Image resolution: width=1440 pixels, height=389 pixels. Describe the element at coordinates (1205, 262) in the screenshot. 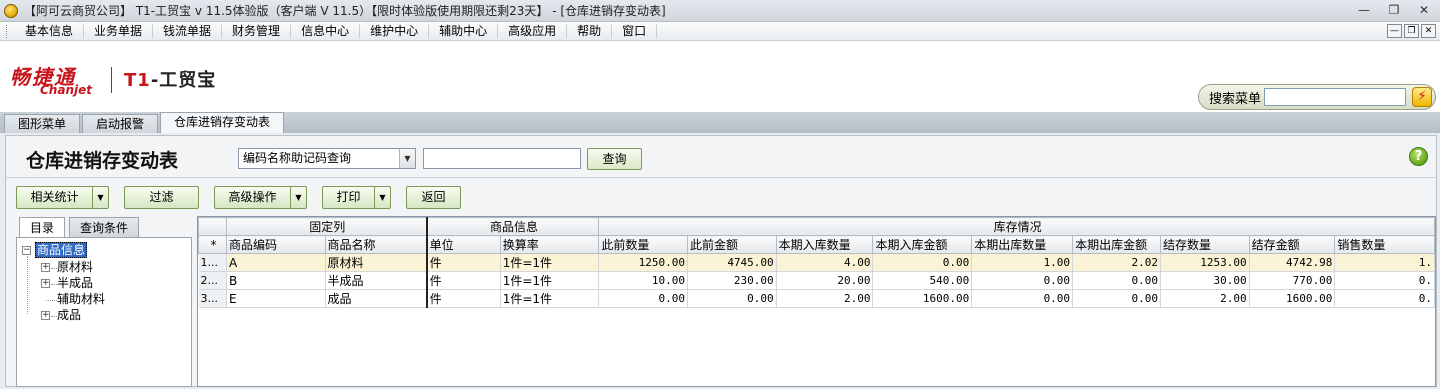

I see `cell-balance-qty: 1253.00` at that location.